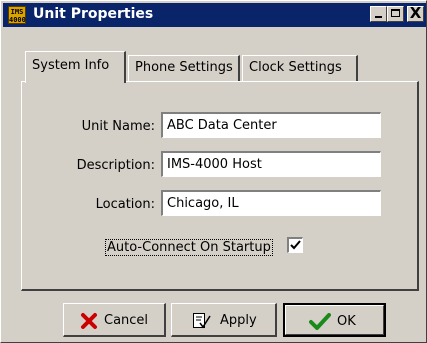 This screenshot has width=427, height=343. What do you see at coordinates (320, 321) in the screenshot?
I see `green-checkmark-icon` at bounding box center [320, 321].